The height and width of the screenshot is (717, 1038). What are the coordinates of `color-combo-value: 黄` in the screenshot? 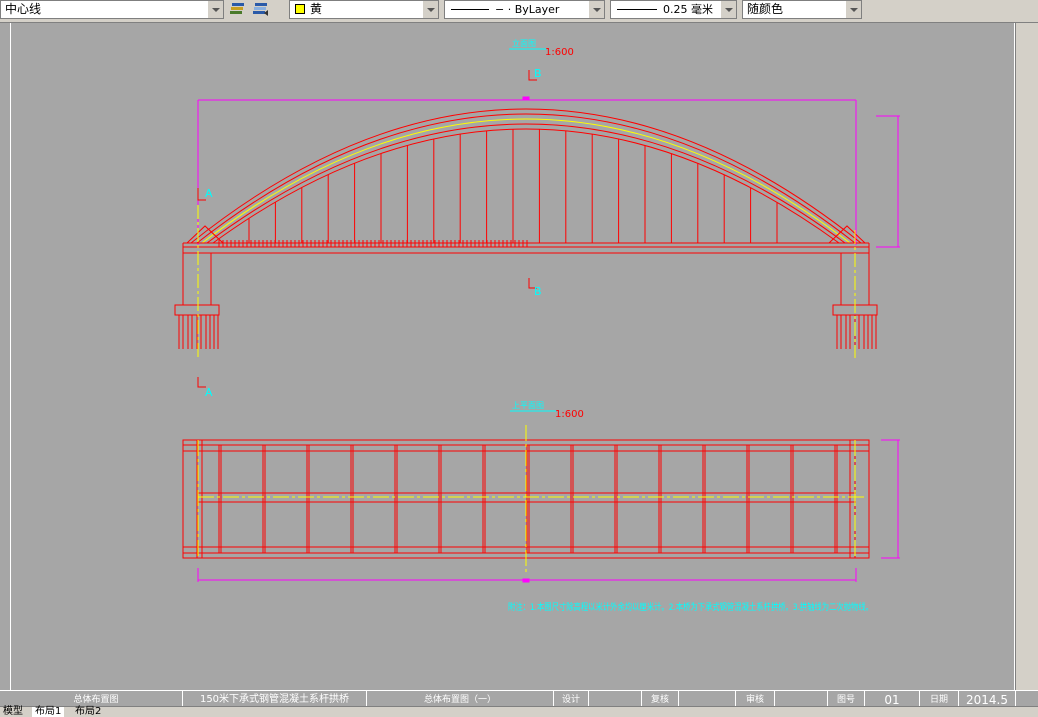 It's located at (316, 9).